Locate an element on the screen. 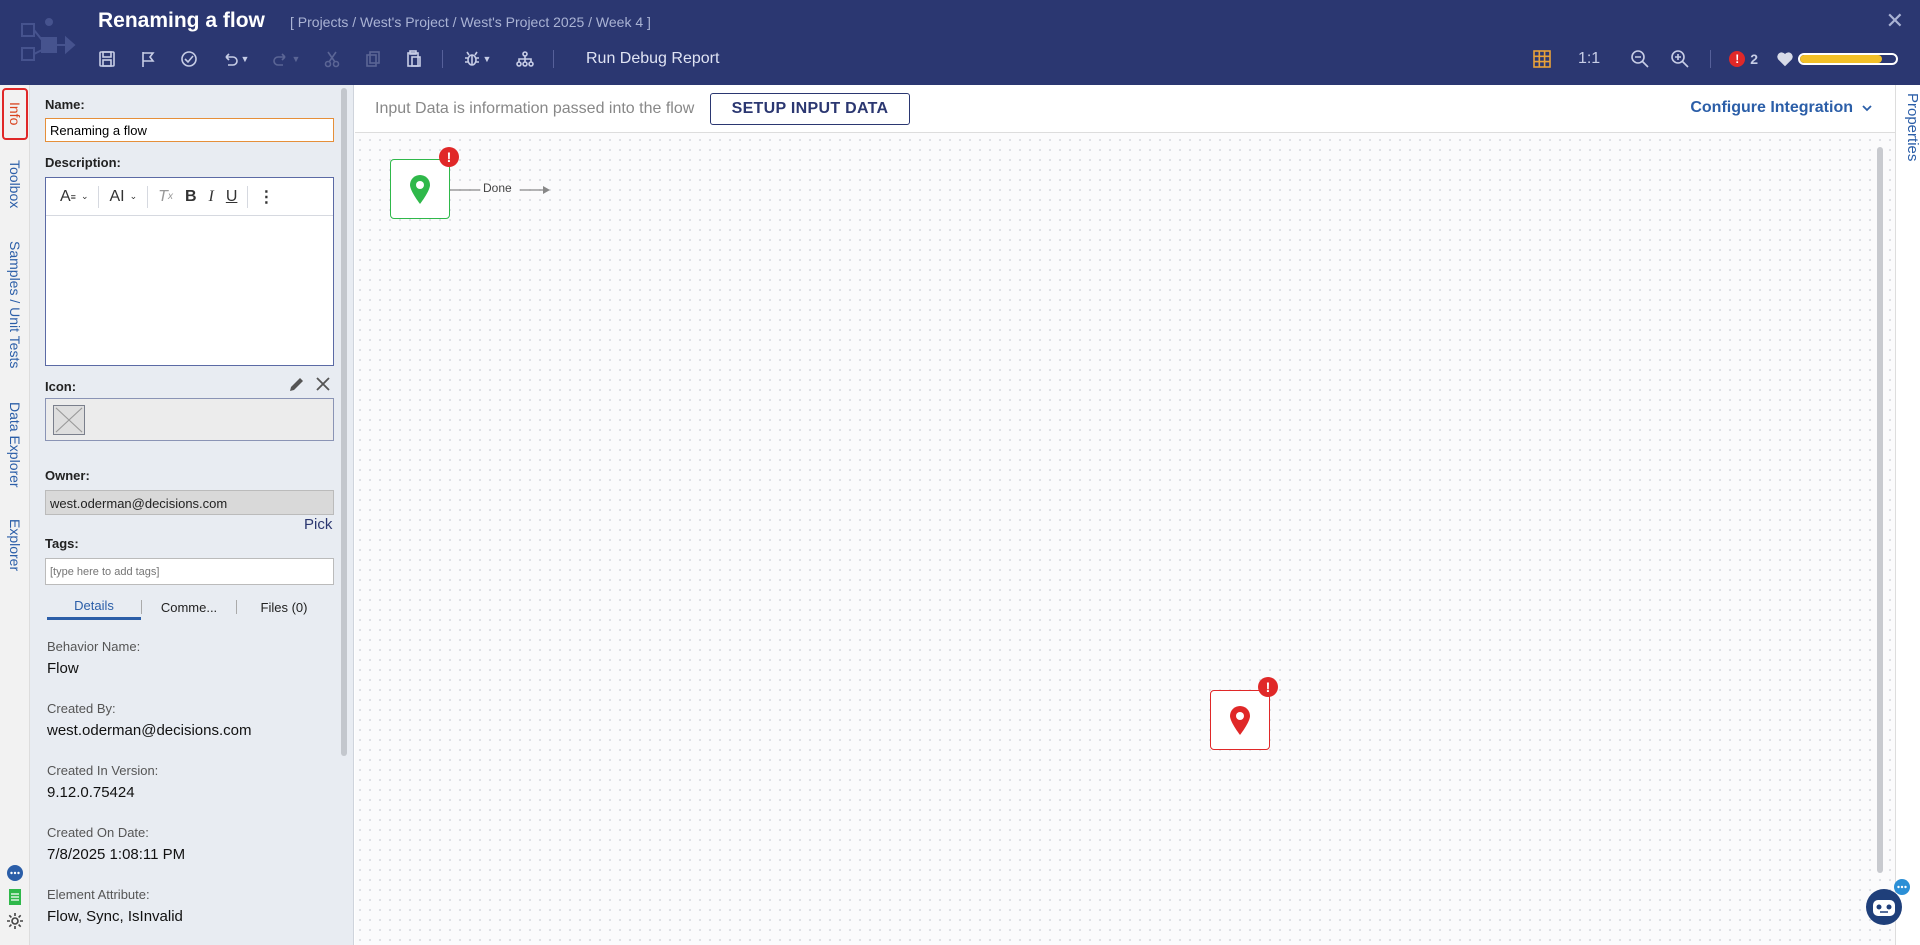 The width and height of the screenshot is (1920, 945). start-pin-icon is located at coordinates (420, 189).